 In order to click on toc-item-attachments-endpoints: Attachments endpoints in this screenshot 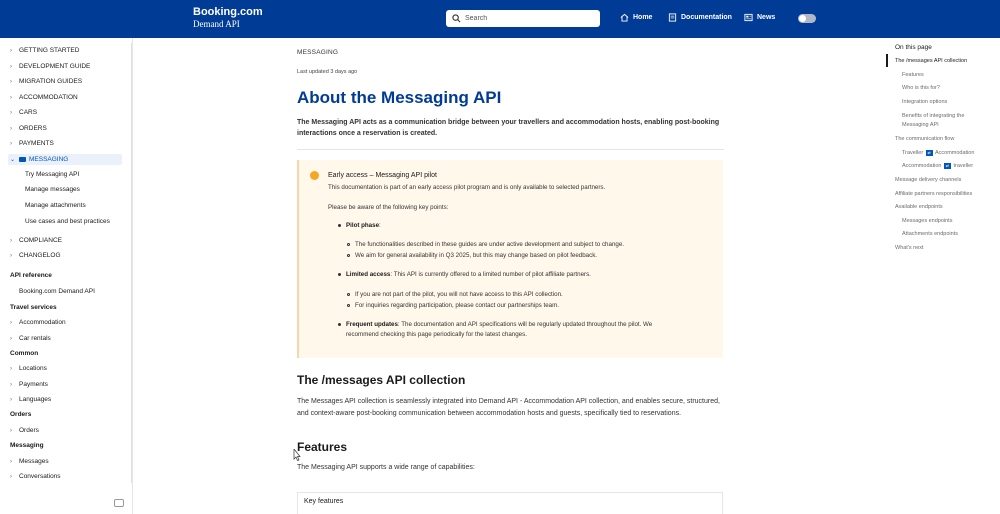, I will do `click(930, 234)`.